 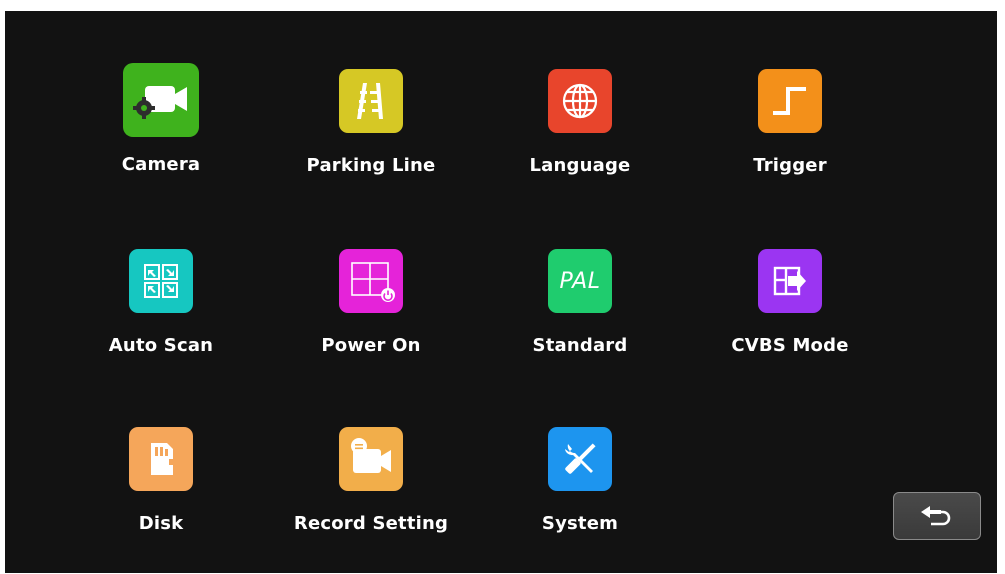 I want to click on menu-item-label: Disk, so click(x=161, y=523).